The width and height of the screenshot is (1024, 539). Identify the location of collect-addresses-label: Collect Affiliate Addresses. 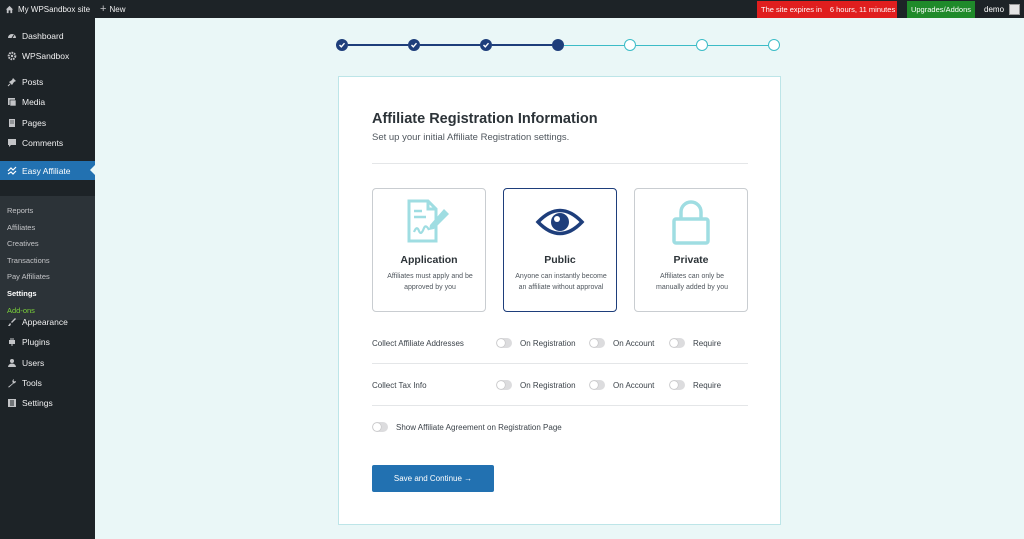
(418, 343).